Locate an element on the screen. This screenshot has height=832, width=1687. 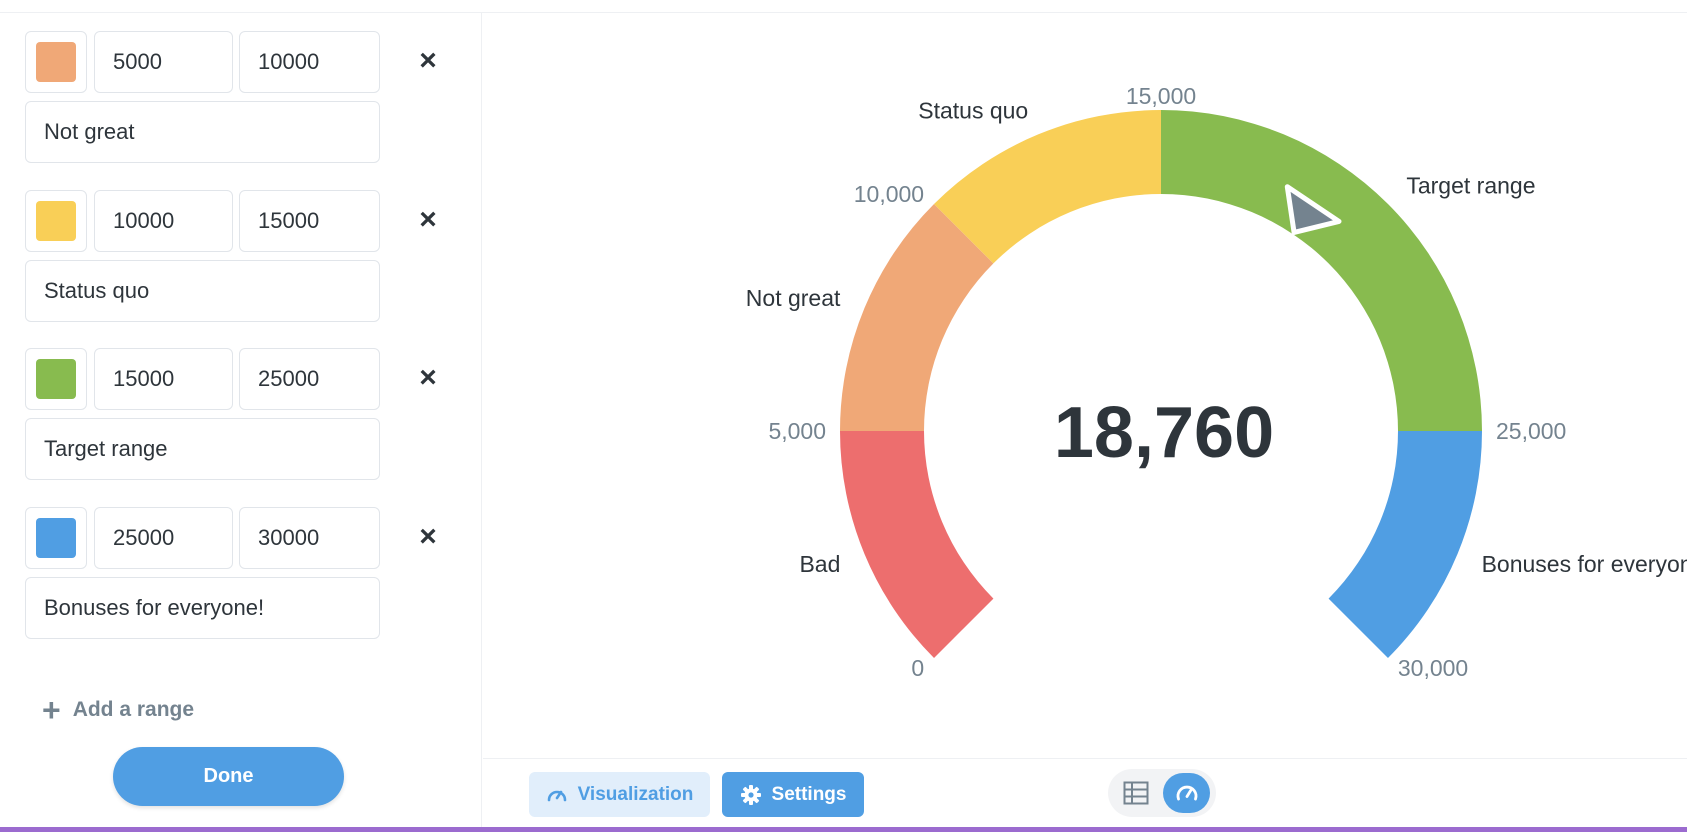
bottom-toolbar: Visualization Settings is located at coordinates (1085, 792).